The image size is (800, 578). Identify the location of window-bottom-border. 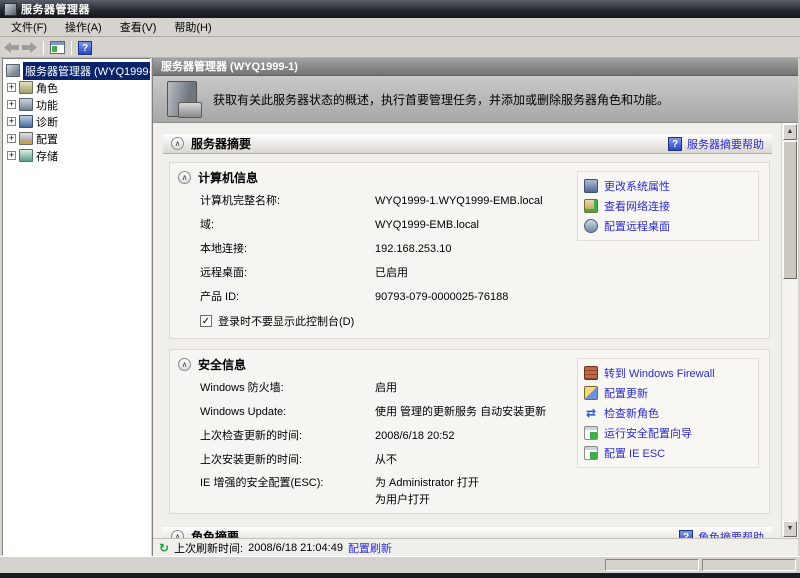
(400, 575).